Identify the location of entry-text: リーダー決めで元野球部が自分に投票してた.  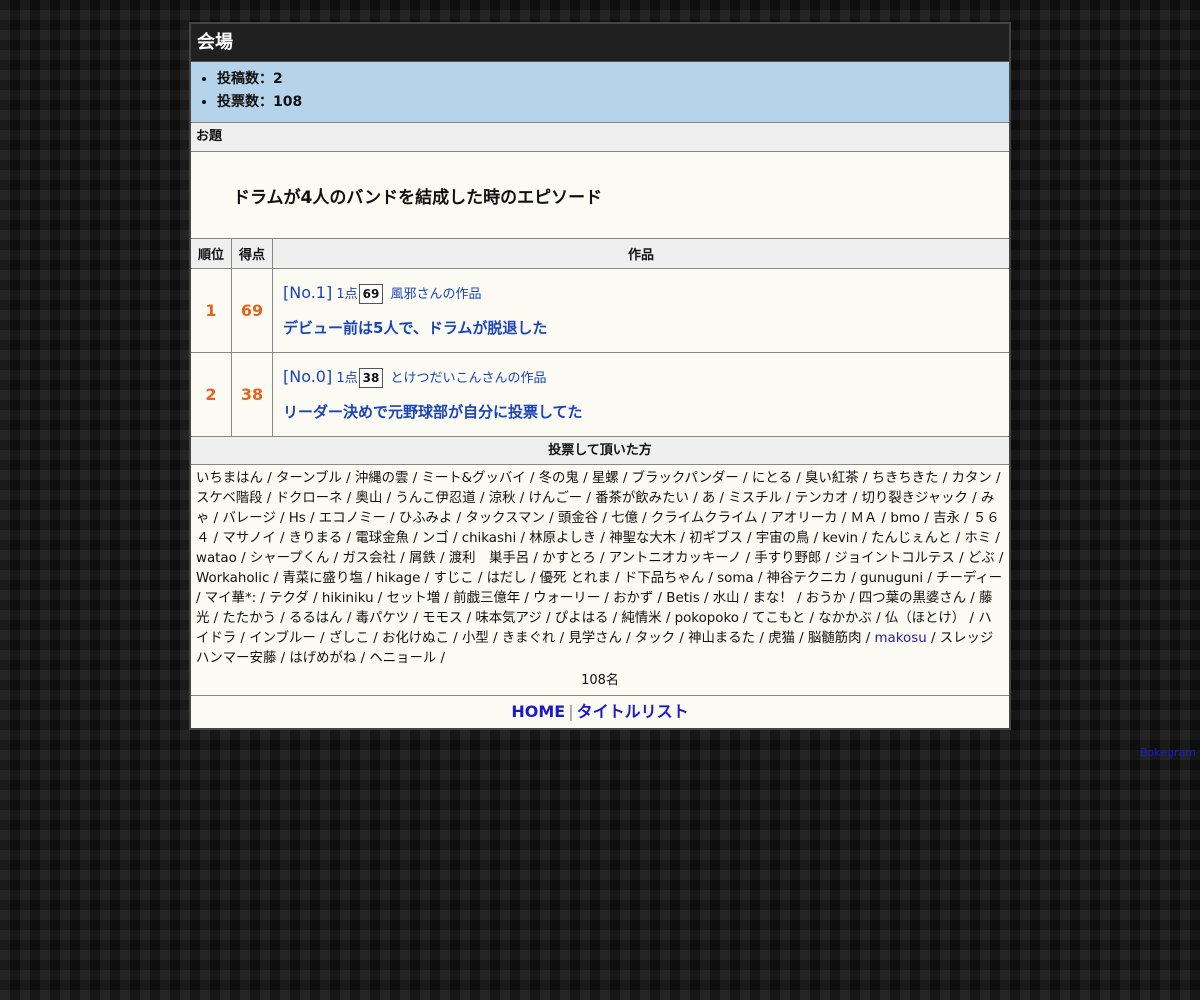
(433, 412).